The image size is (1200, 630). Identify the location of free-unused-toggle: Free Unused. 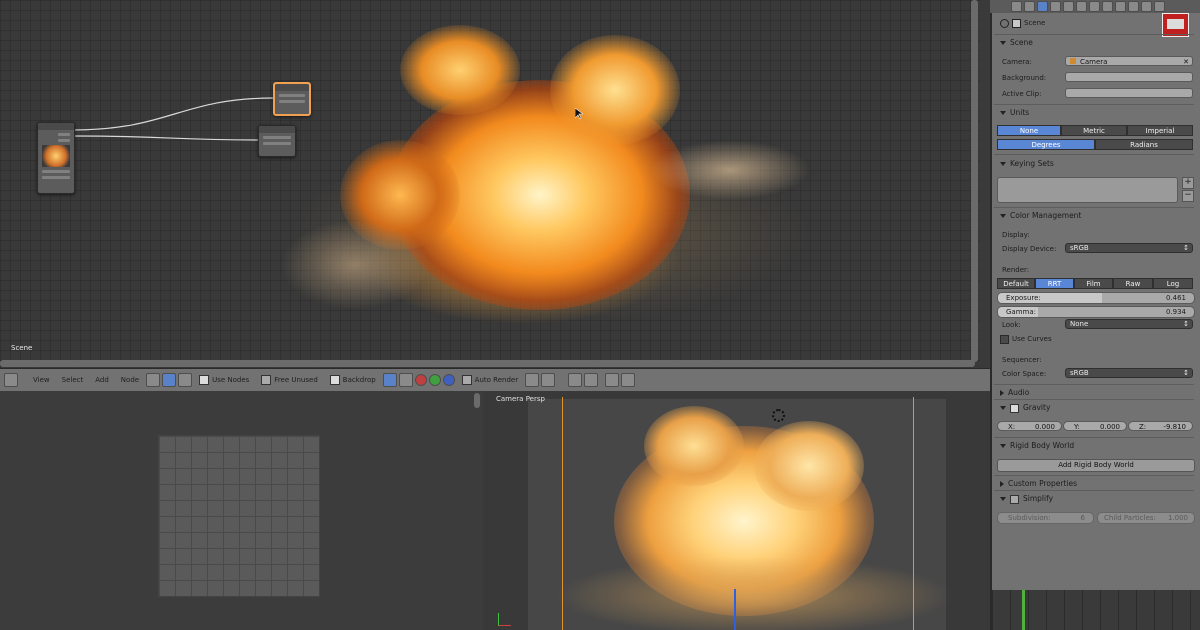
(289, 380).